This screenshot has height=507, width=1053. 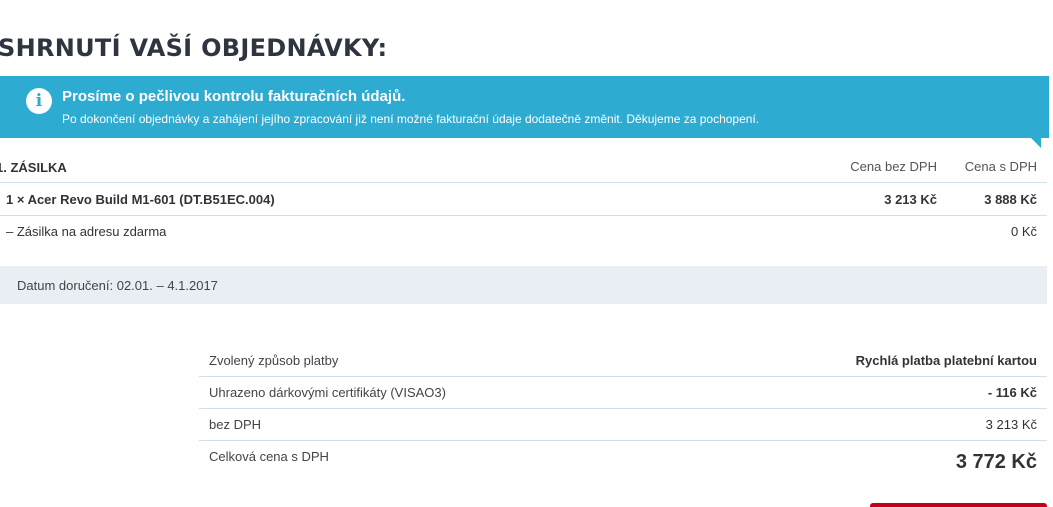 What do you see at coordinates (86, 231) in the screenshot?
I see `shipping-label: – Zásilka na adresu zdarma` at bounding box center [86, 231].